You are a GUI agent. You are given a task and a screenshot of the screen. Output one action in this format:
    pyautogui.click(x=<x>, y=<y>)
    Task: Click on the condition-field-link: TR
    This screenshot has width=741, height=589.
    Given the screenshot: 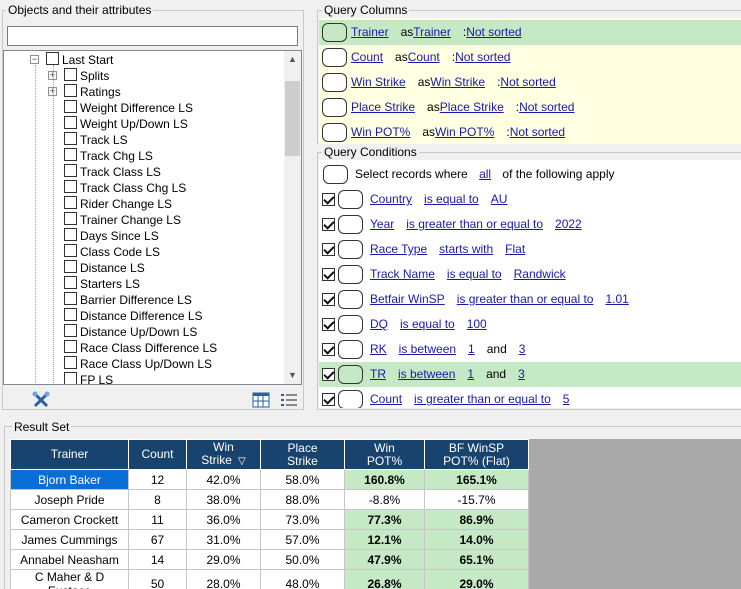 What is the action you would take?
    pyautogui.click(x=378, y=374)
    